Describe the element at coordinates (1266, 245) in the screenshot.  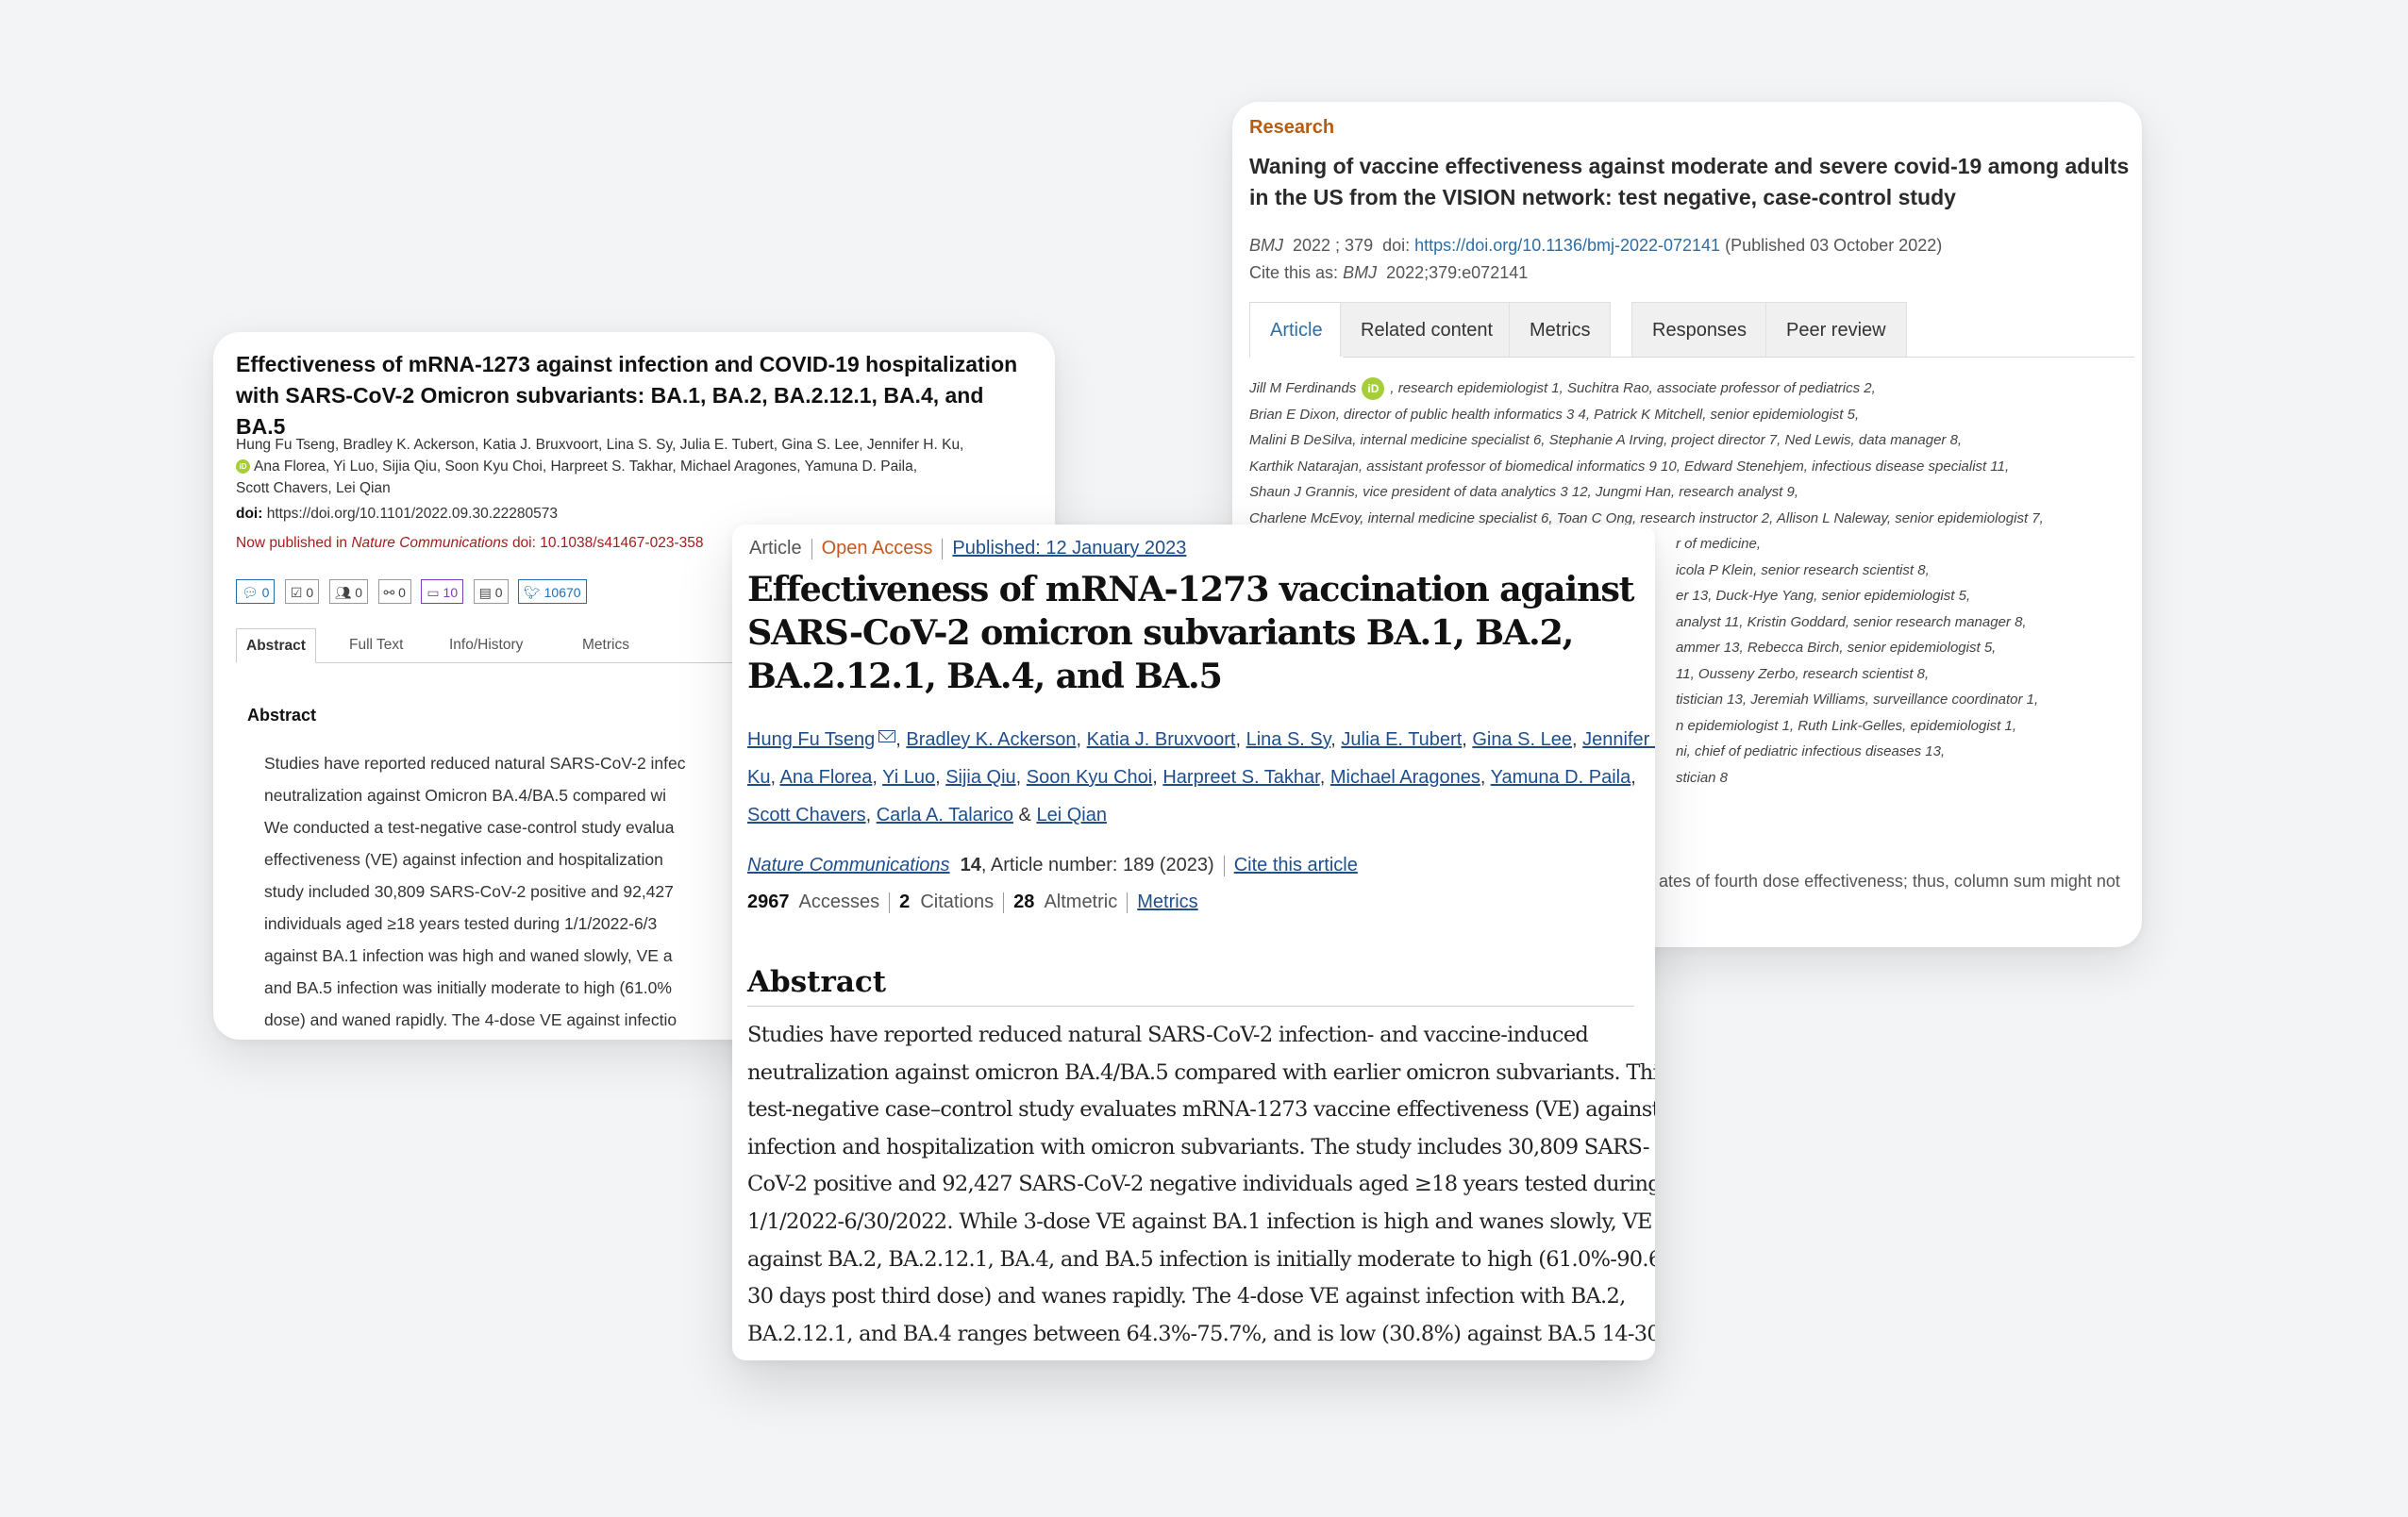
I see `journal-name: BMJ` at that location.